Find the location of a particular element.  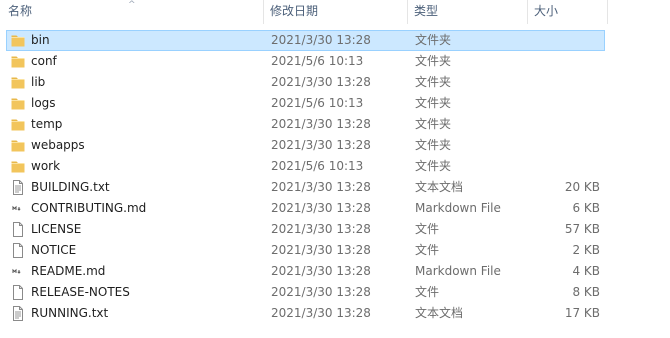

file-row: work 2021/5/6 10:13 文件夹 is located at coordinates (335, 166).